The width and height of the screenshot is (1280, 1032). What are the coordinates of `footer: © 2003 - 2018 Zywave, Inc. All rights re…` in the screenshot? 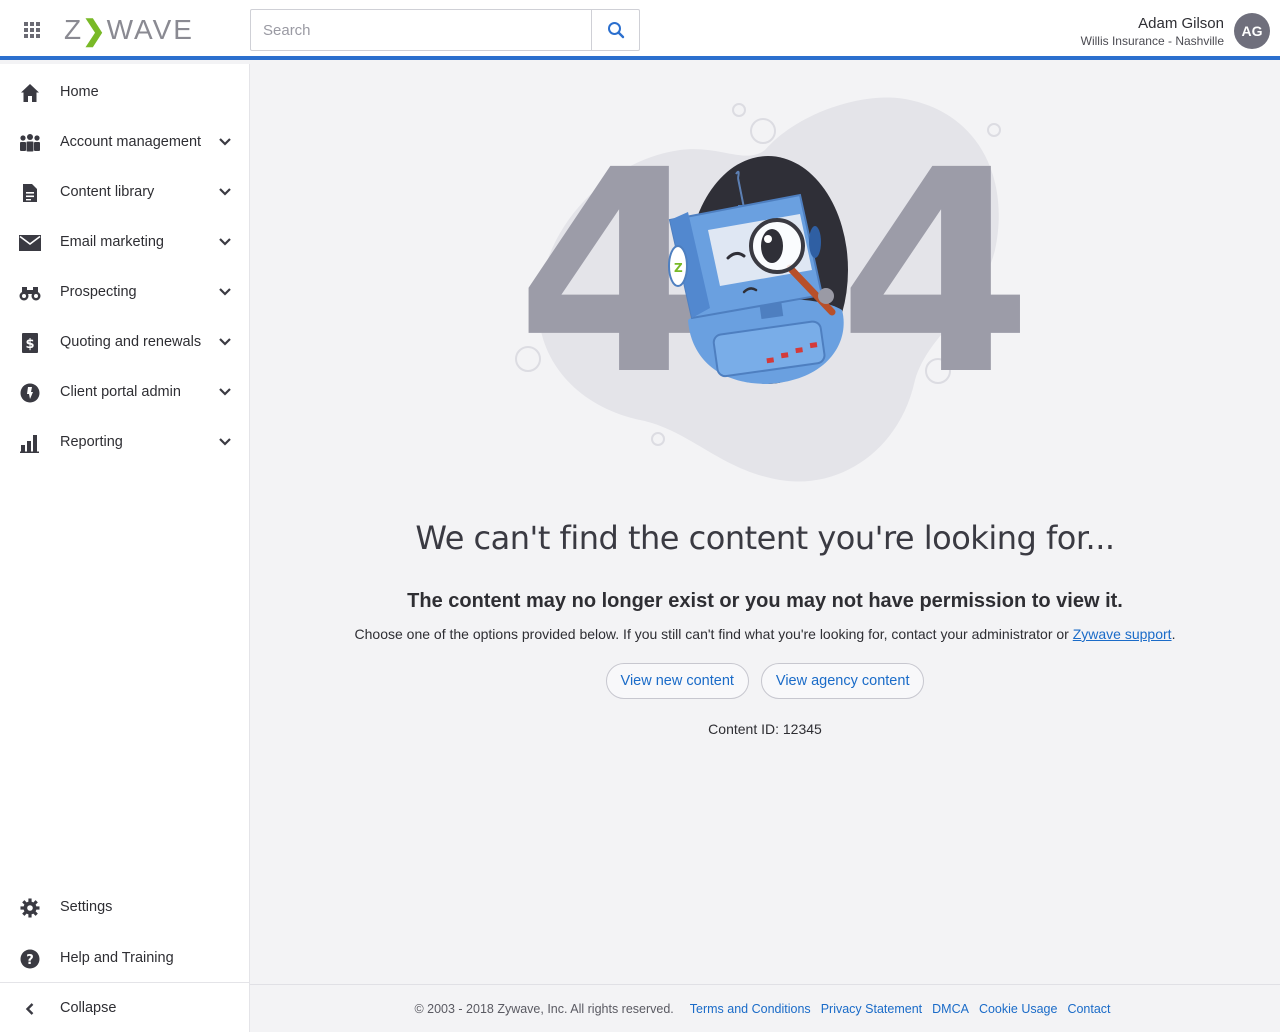 It's located at (765, 1008).